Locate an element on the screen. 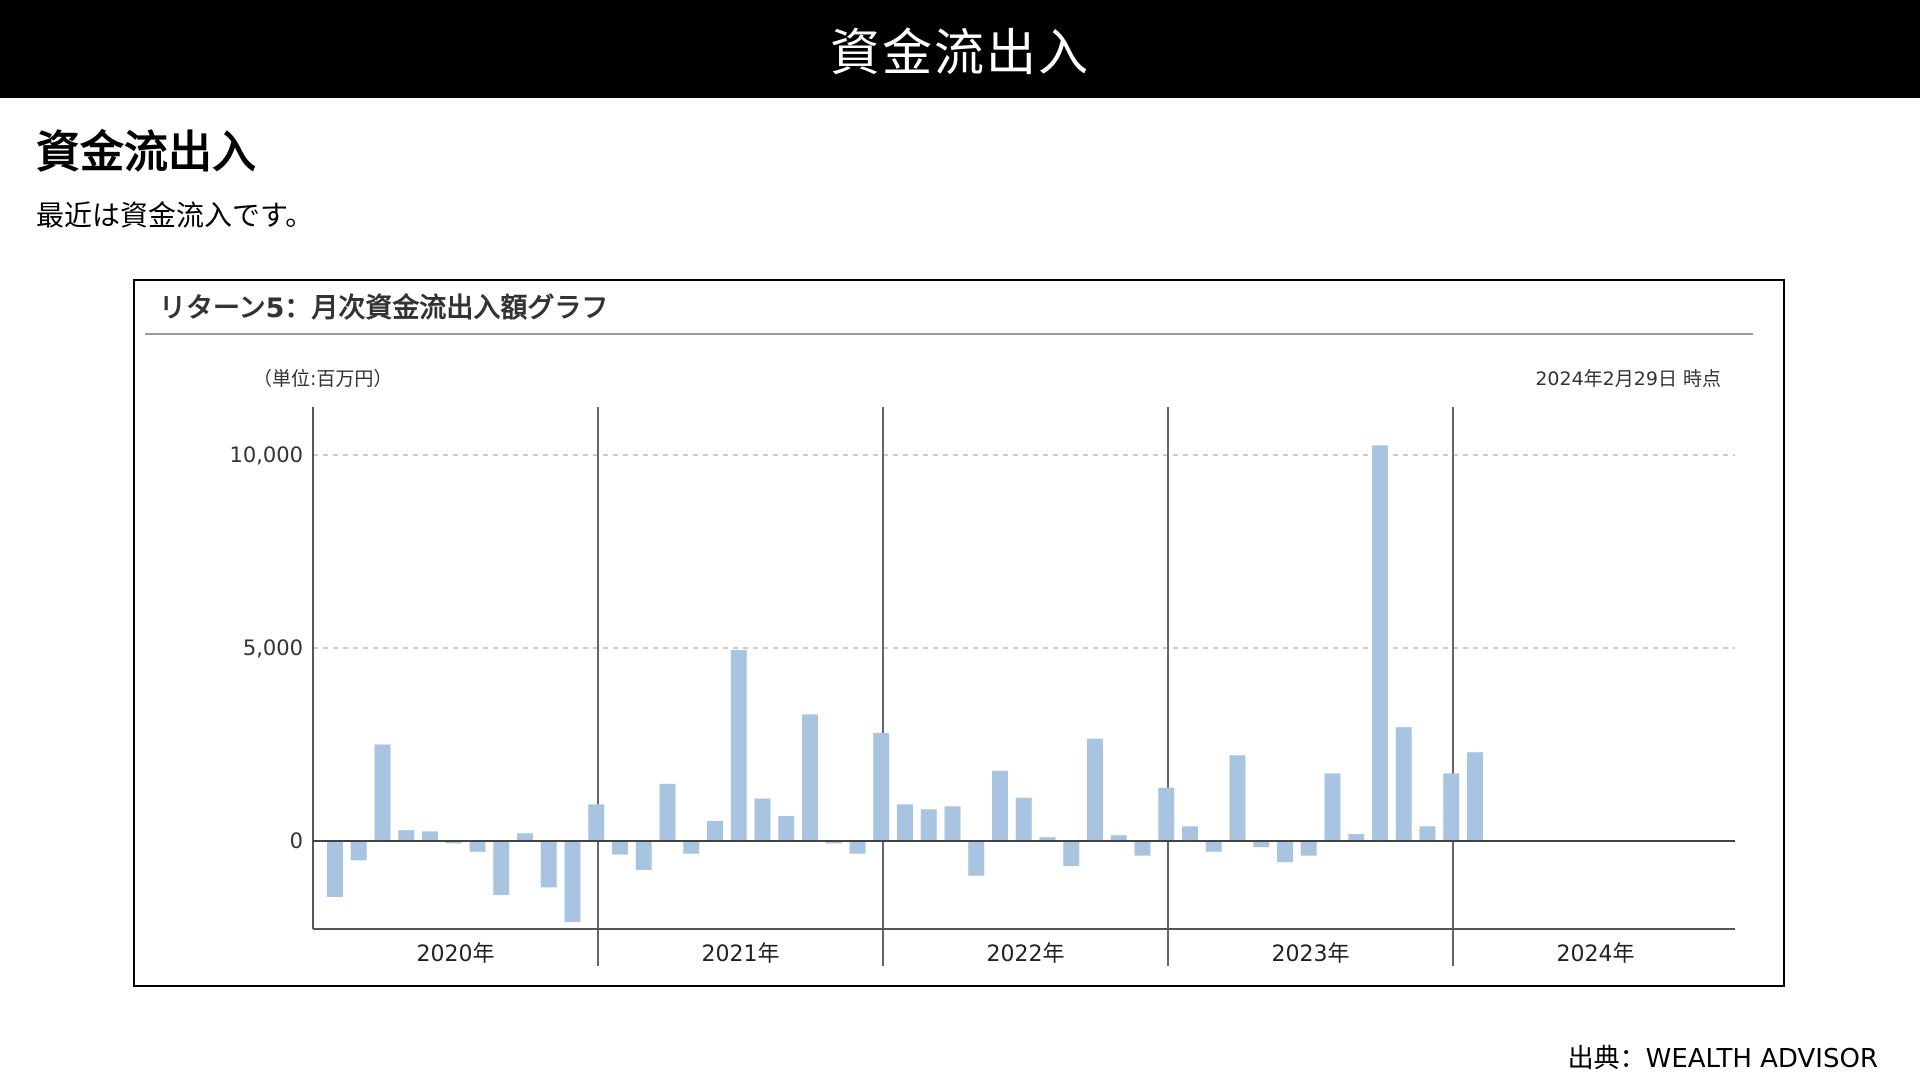  x-tick-label: 2022年 is located at coordinates (1026, 954).